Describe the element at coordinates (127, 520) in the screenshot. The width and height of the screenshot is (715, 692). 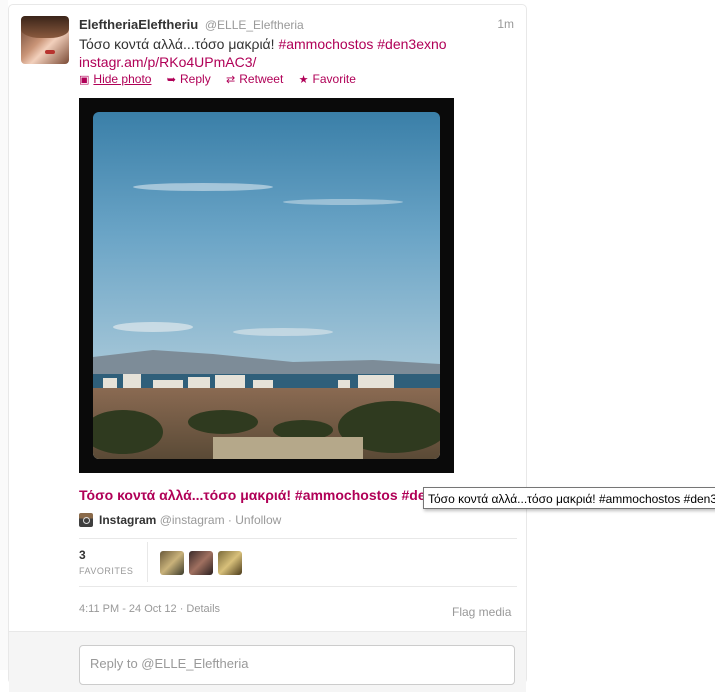
I see `source-name: Instagram` at that location.